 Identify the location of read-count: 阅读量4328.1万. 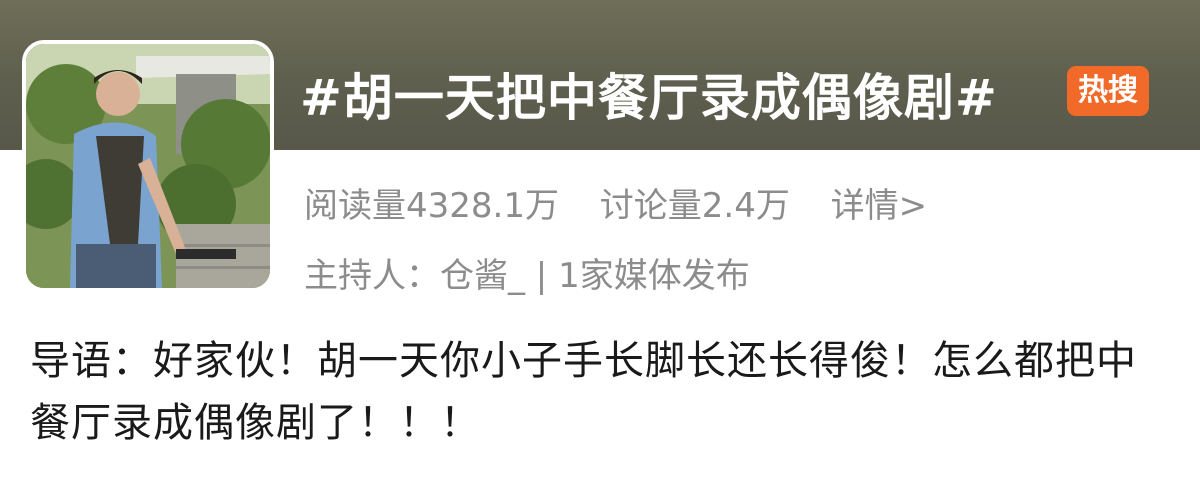
(431, 206).